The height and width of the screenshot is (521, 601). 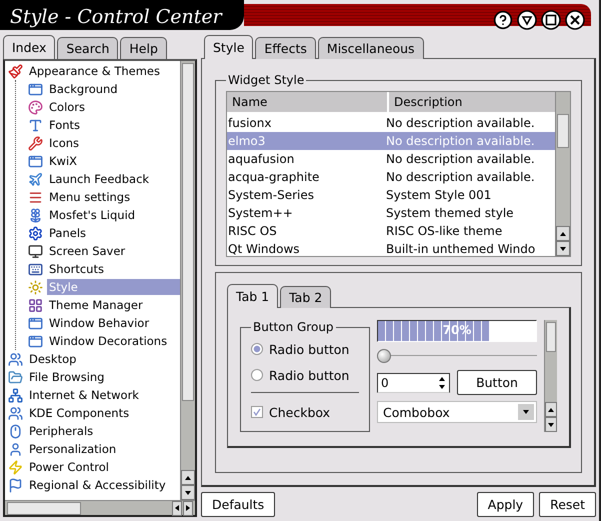 I want to click on column-header: Description, so click(x=472, y=102).